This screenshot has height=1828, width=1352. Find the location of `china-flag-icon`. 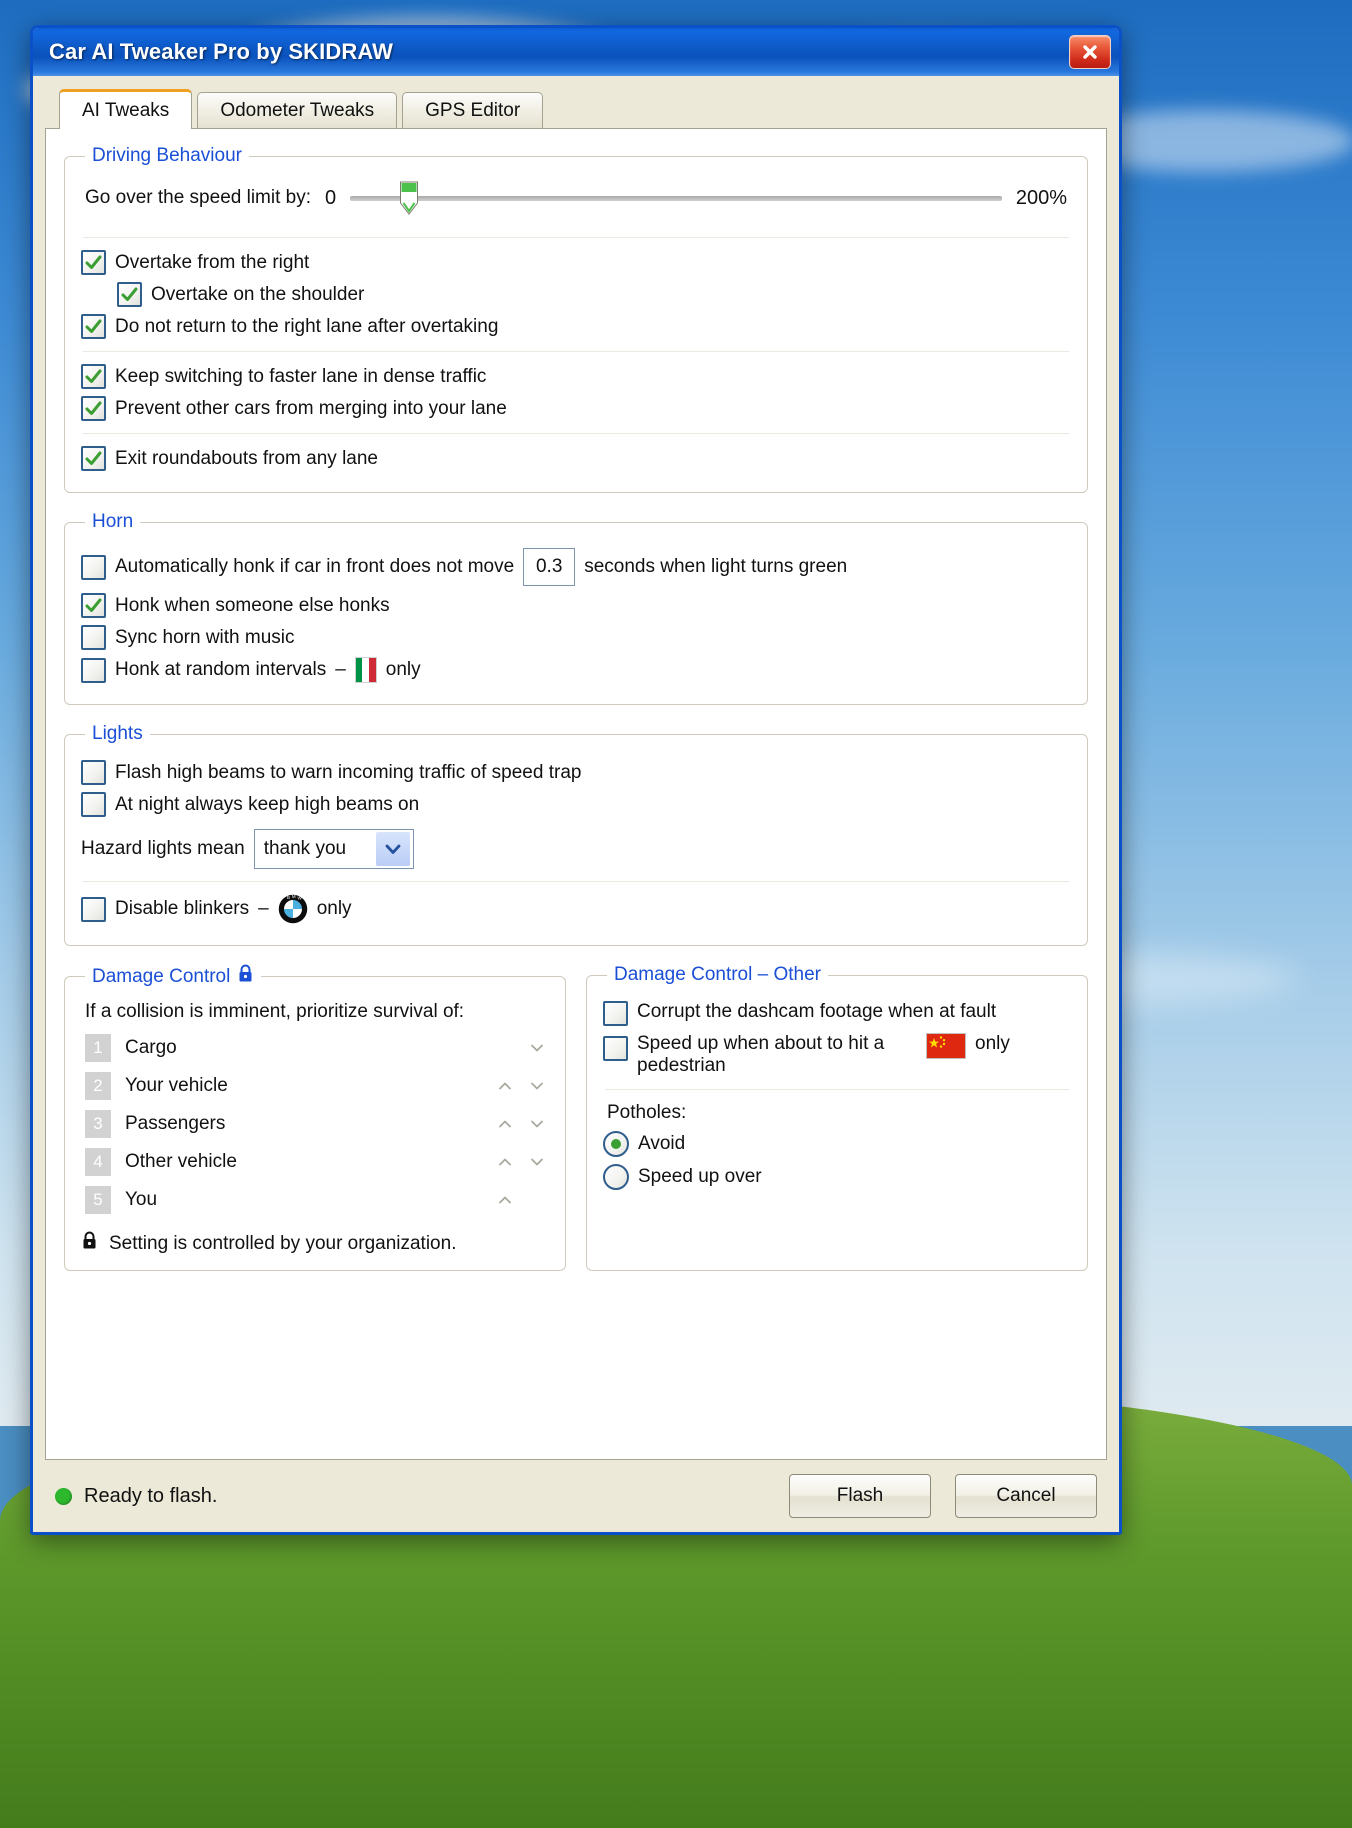

china-flag-icon is located at coordinates (946, 1046).